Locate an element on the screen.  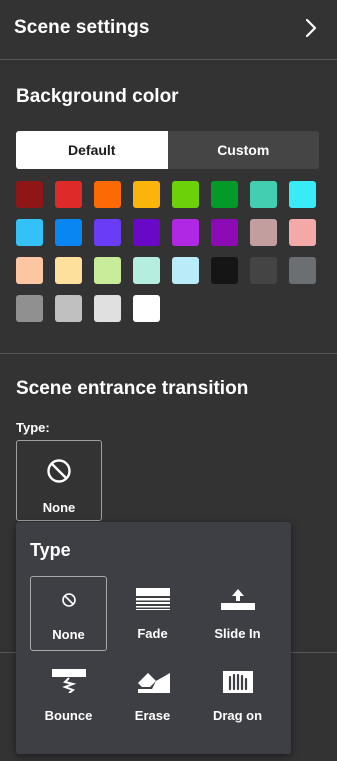
type-option-erase: Erase is located at coordinates (152, 695).